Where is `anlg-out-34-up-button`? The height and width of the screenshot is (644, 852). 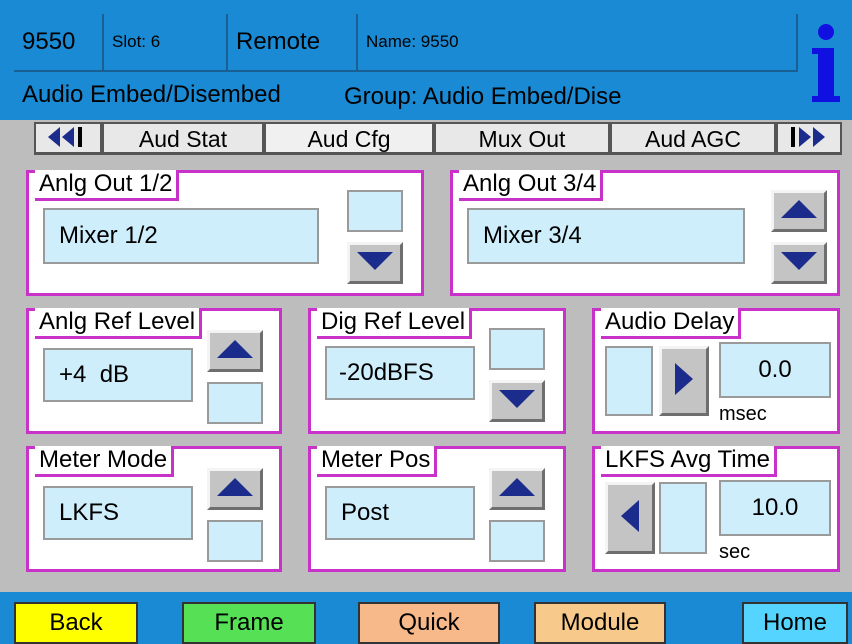
anlg-out-34-up-button is located at coordinates (799, 211).